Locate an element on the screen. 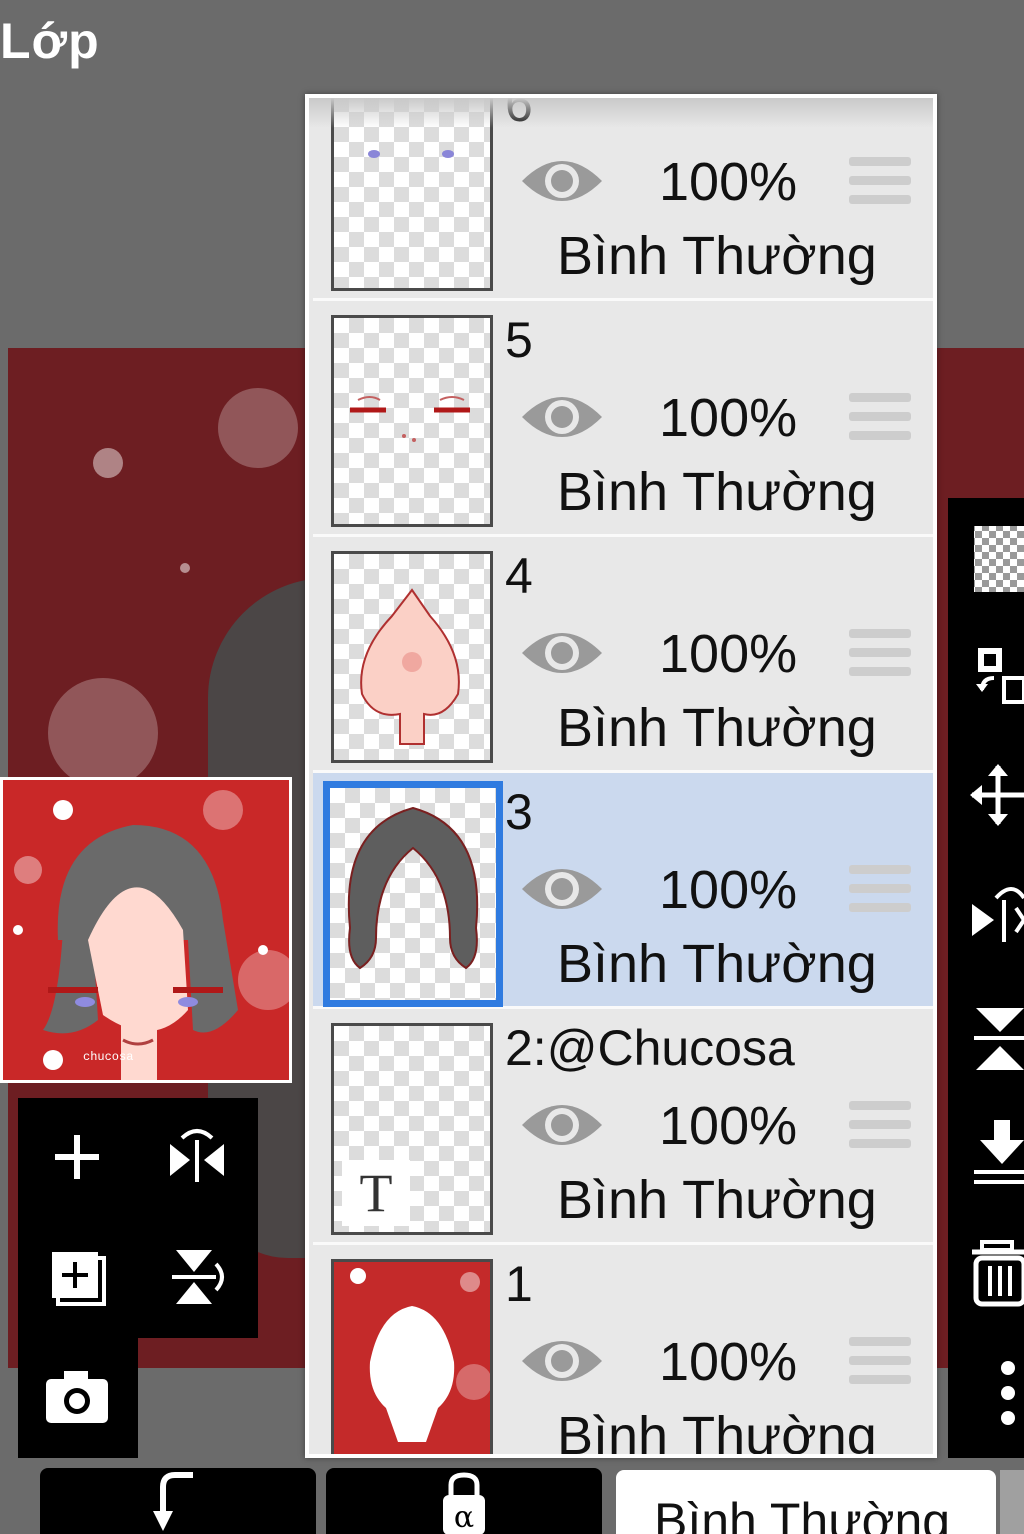 Image resolution: width=1024 pixels, height=1534 pixels. signature-text: chucosa is located at coordinates (108, 1057).